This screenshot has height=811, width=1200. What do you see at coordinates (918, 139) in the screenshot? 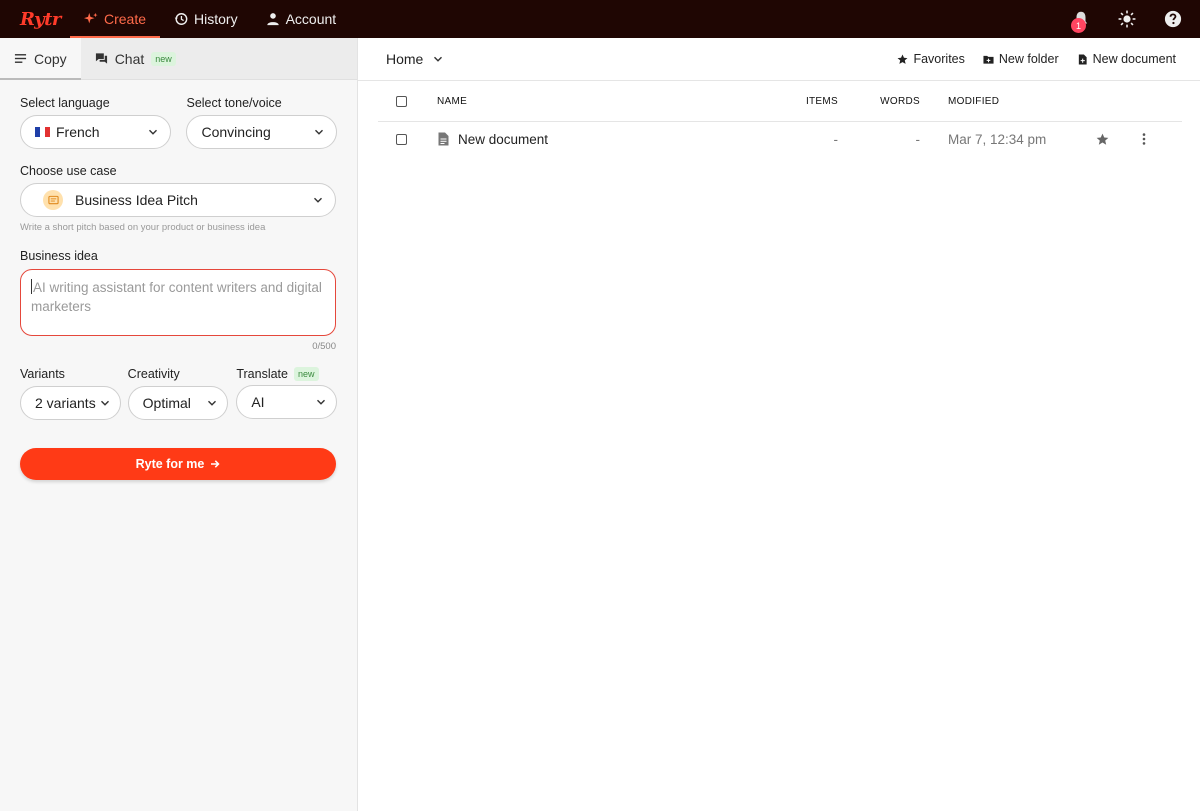
I see `document-words: -` at bounding box center [918, 139].